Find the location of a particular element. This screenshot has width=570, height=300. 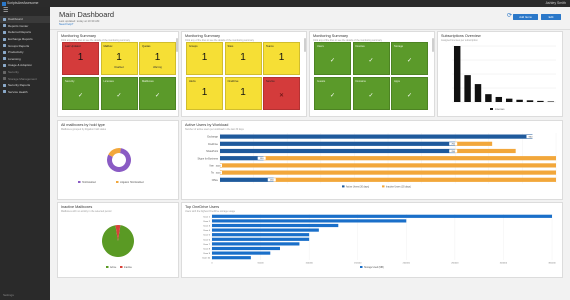

panel-title: Top OneDrive Users is located at coordinates (202, 207).